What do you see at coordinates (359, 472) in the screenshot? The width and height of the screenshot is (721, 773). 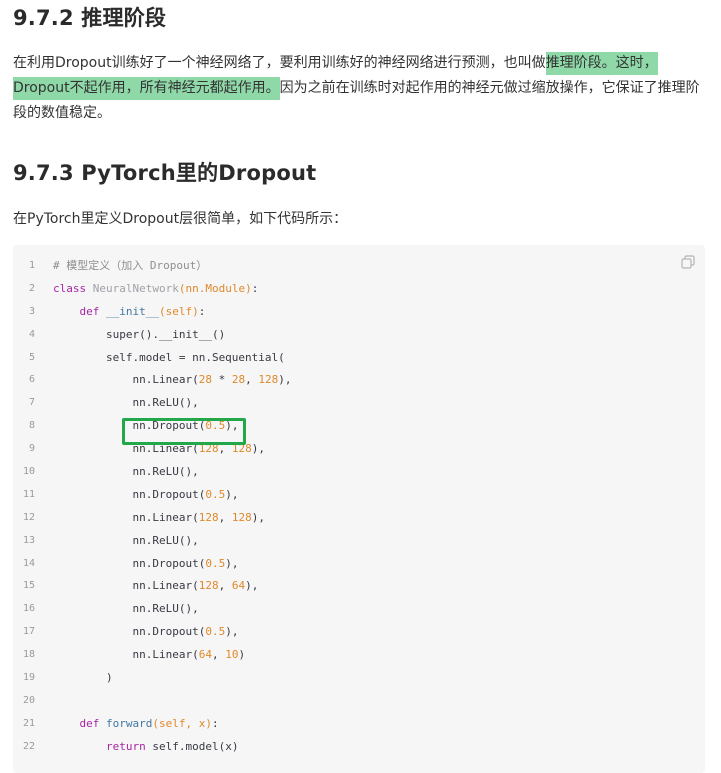 I see `code-line: 10 nn.ReLU(),` at bounding box center [359, 472].